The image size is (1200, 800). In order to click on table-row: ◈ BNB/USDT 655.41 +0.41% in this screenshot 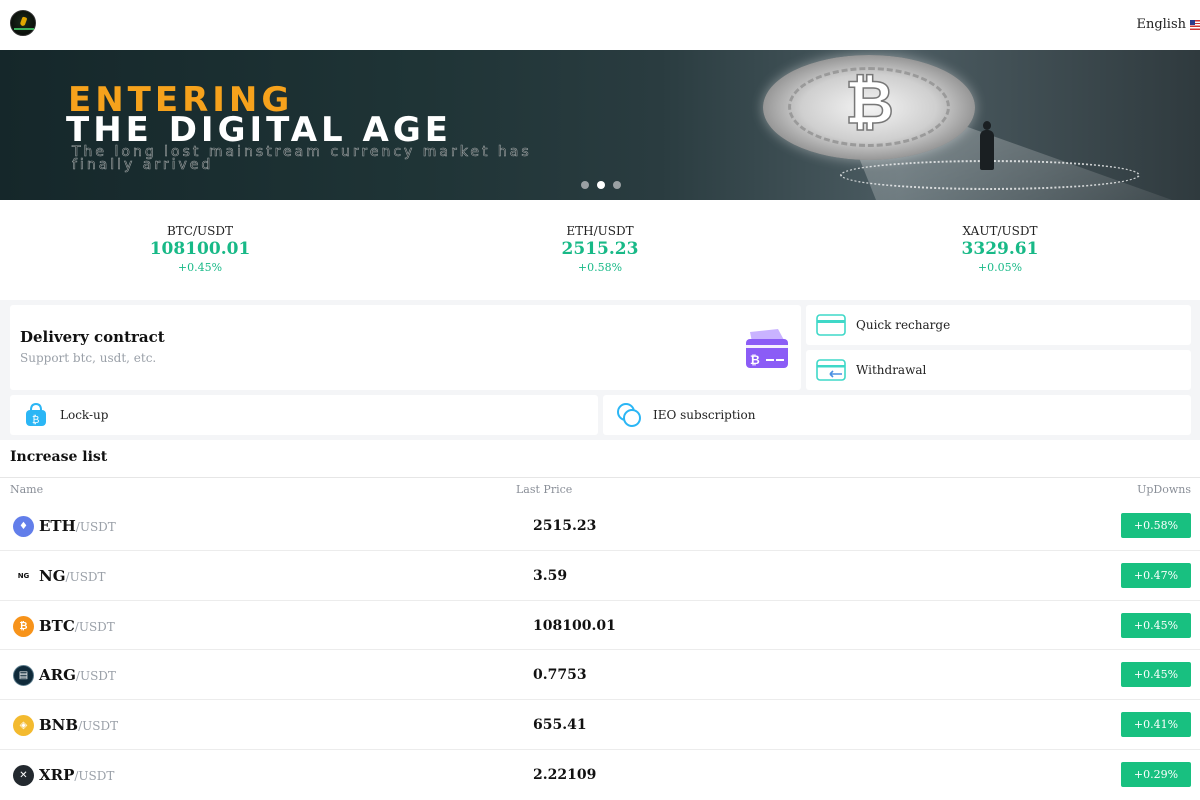, I will do `click(600, 725)`.